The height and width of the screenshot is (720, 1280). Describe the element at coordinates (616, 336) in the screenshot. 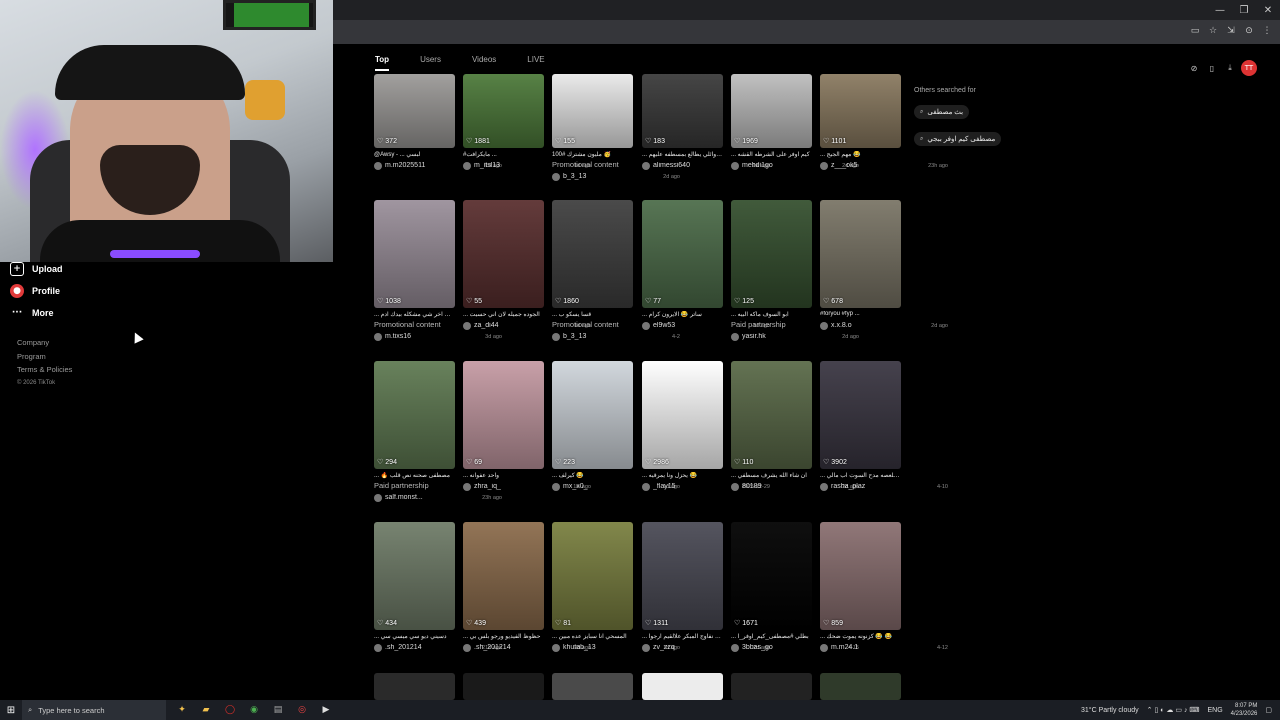

I see `video-author-row: b_3_13 4-2` at that location.